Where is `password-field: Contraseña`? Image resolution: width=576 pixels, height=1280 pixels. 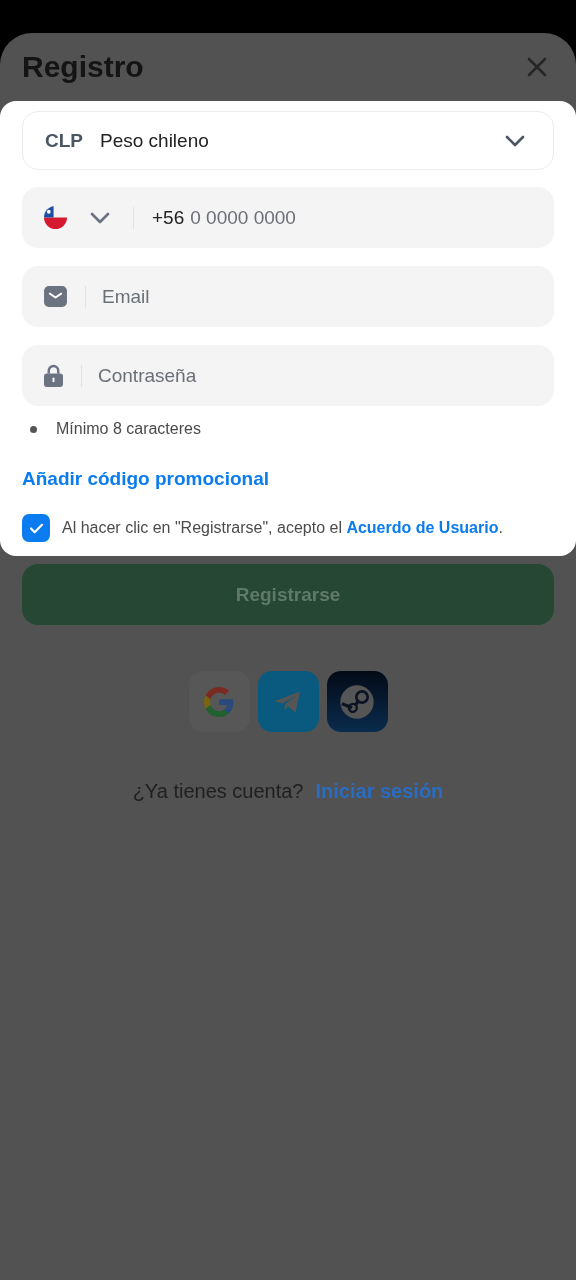
password-field: Contraseña is located at coordinates (288, 375).